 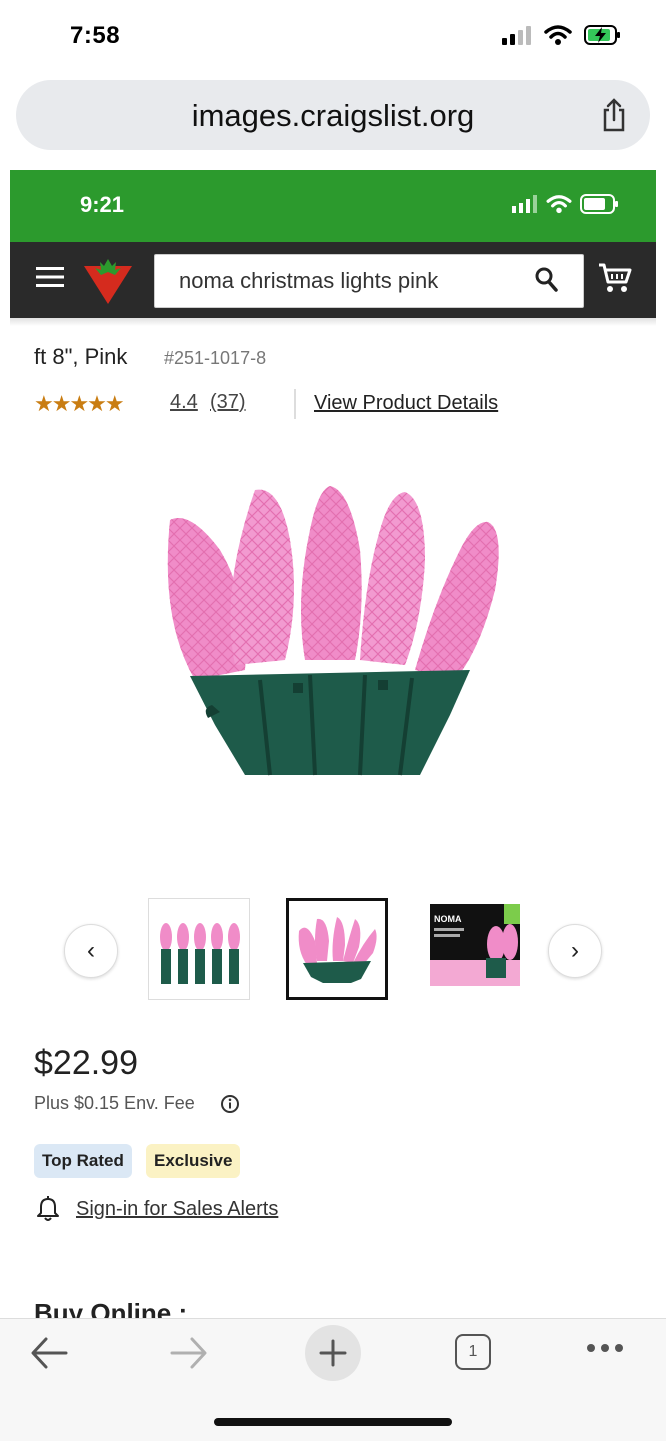 What do you see at coordinates (547, 280) in the screenshot?
I see `search-icon` at bounding box center [547, 280].